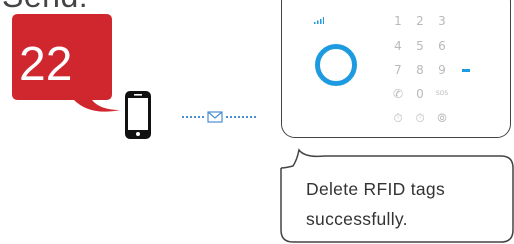 This screenshot has height=244, width=514. I want to click on key-3: 3, so click(442, 21).